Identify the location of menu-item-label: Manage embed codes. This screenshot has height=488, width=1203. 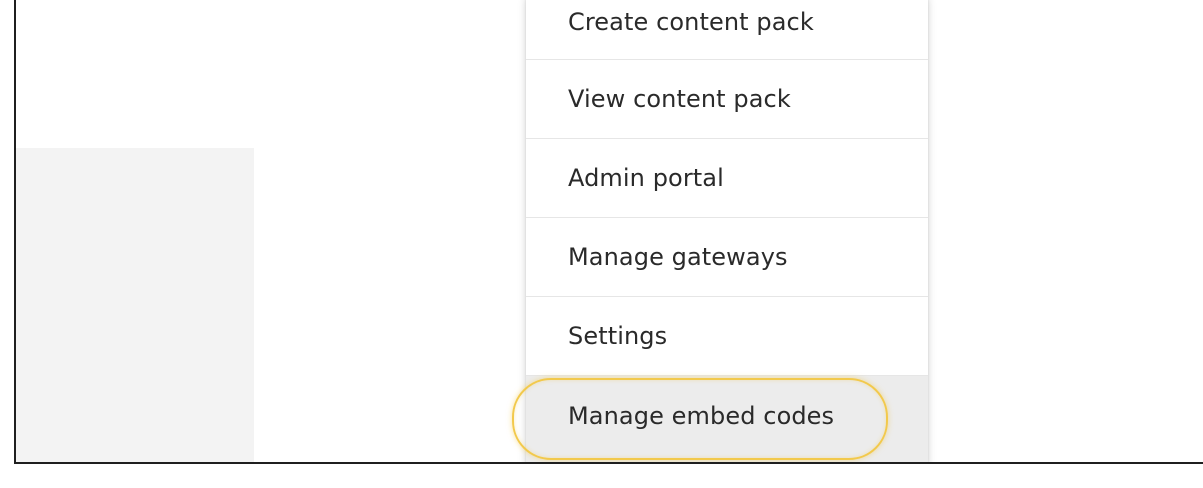
(701, 416).